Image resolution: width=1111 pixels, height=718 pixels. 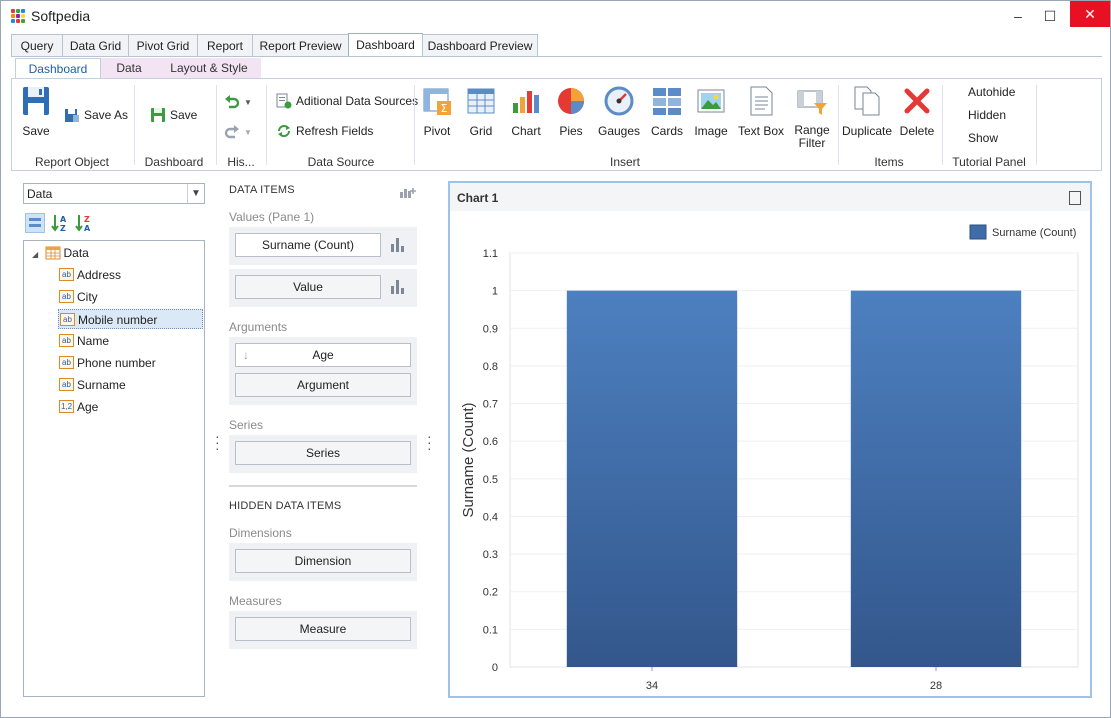 What do you see at coordinates (323, 453) in the screenshot?
I see `series-placeholder: Series` at bounding box center [323, 453].